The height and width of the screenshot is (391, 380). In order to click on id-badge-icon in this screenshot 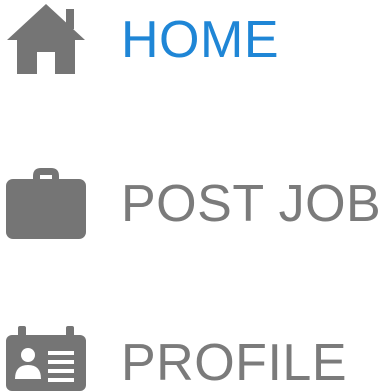, I will do `click(46, 356)`.